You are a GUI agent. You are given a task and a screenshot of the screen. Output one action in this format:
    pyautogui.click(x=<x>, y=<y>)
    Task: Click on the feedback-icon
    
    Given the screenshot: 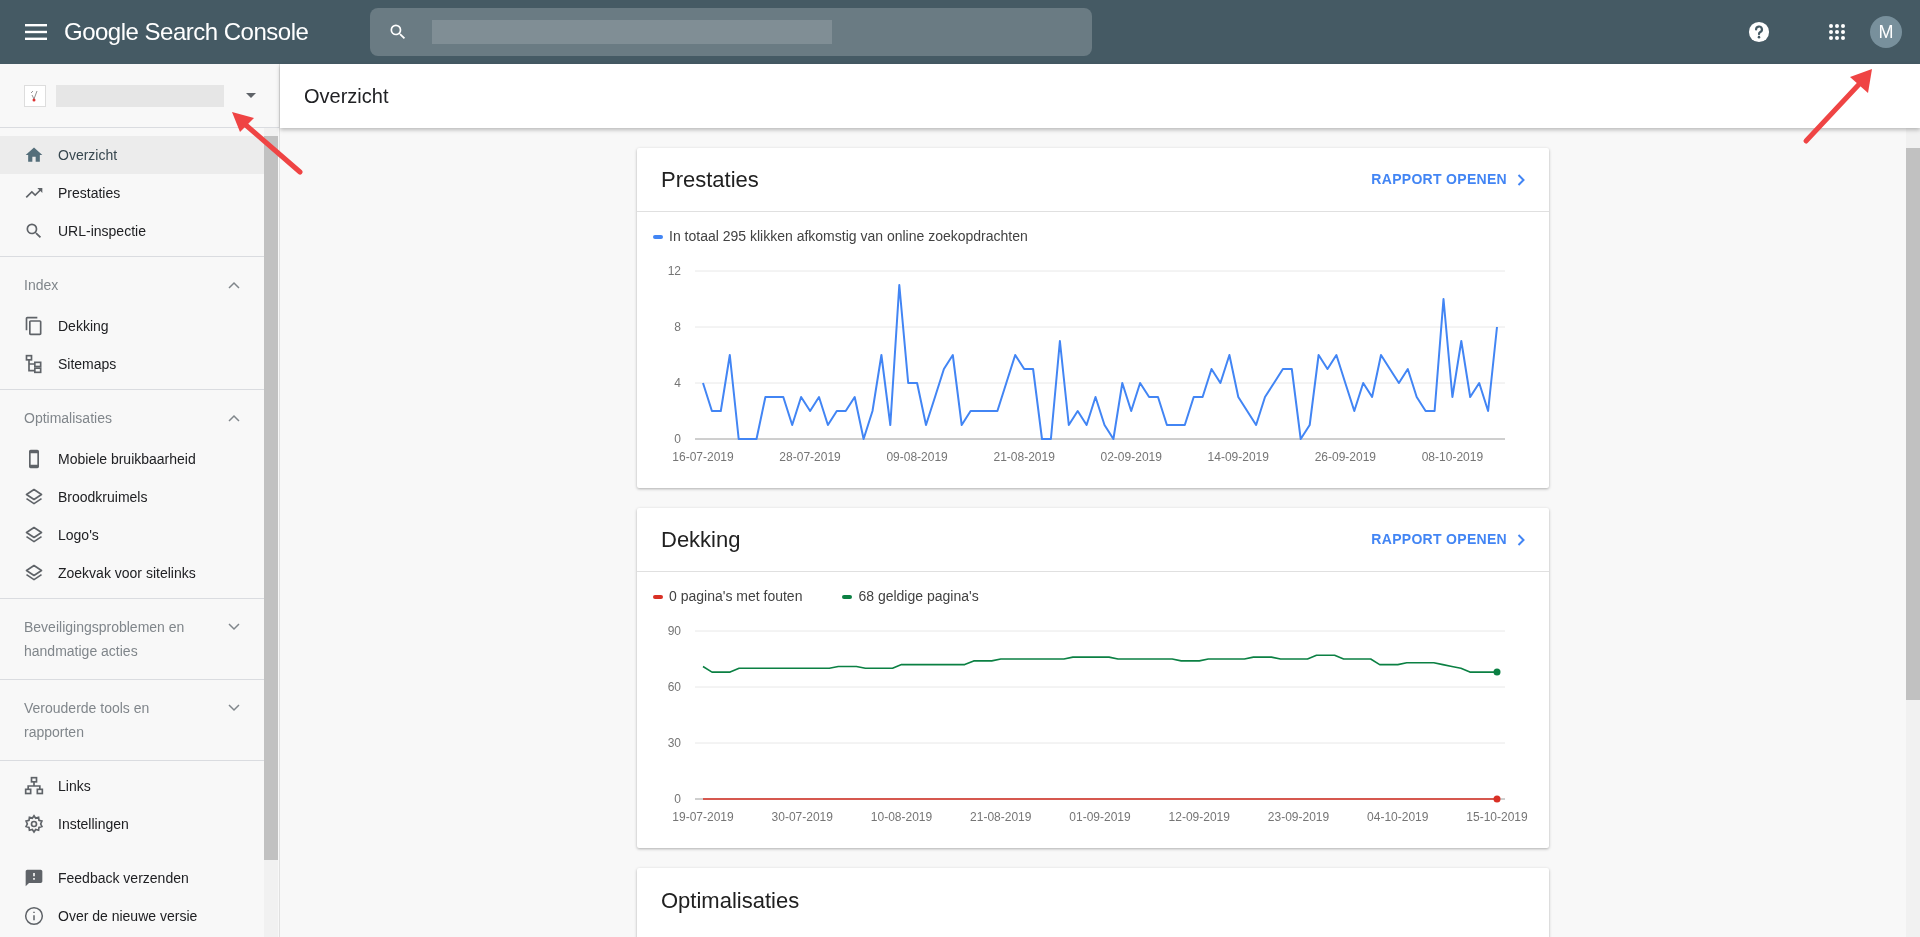 What is the action you would take?
    pyautogui.click(x=34, y=878)
    